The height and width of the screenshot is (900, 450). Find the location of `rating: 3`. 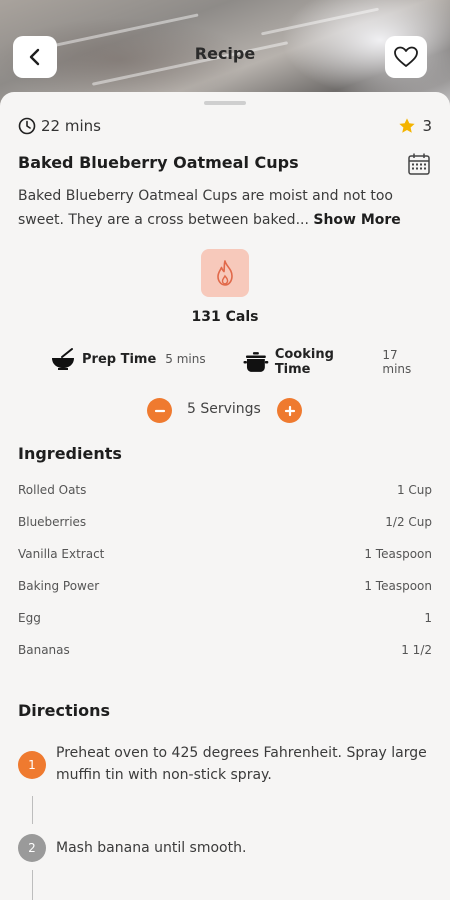

rating: 3 is located at coordinates (415, 126).